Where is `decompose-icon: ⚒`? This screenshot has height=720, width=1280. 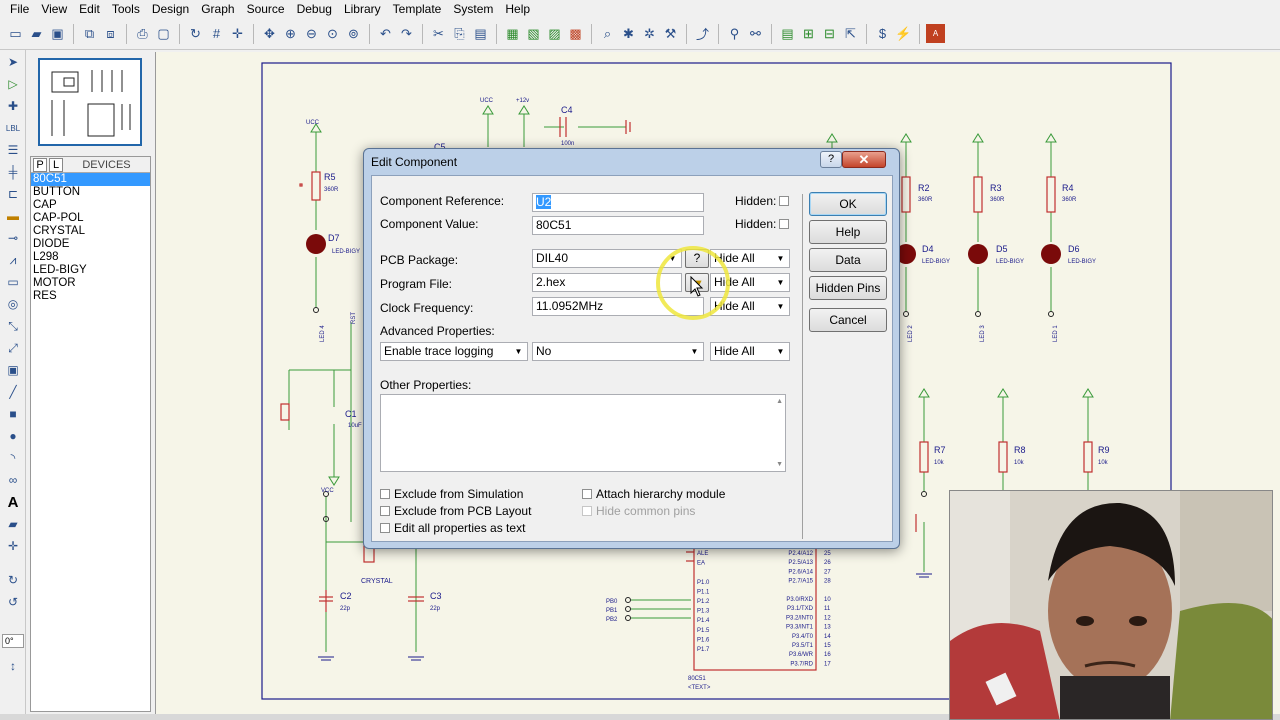 decompose-icon: ⚒ is located at coordinates (670, 33).